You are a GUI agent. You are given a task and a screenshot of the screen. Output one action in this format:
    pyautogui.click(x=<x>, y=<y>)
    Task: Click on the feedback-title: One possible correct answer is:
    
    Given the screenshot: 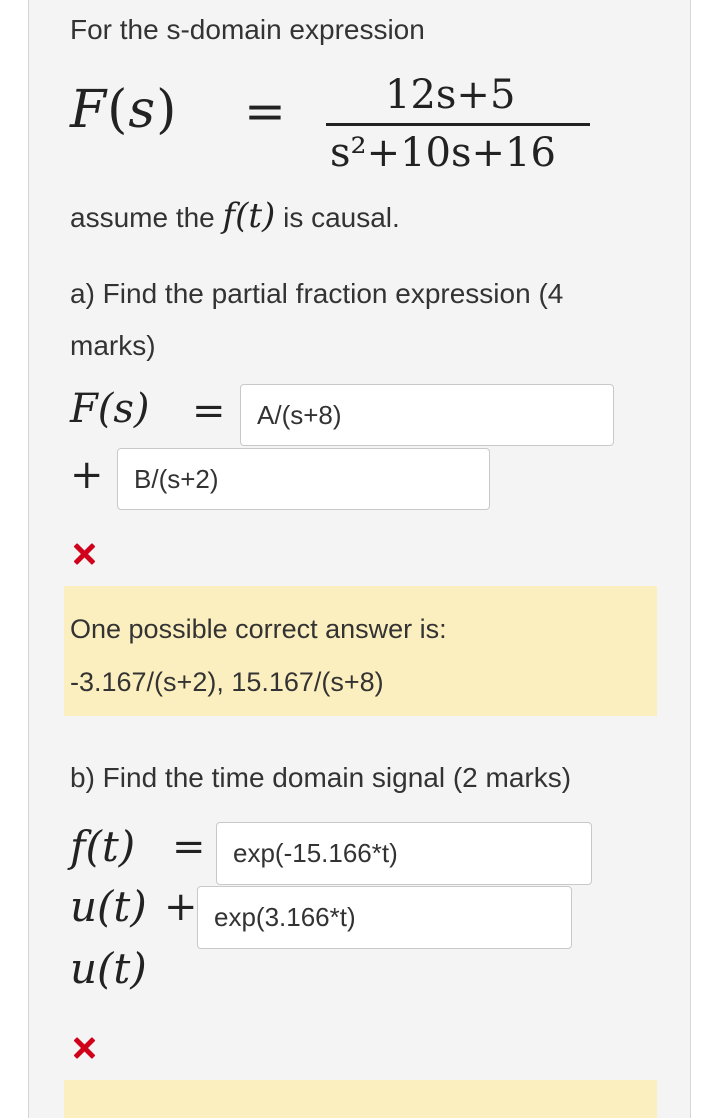 What is the action you would take?
    pyautogui.click(x=258, y=629)
    